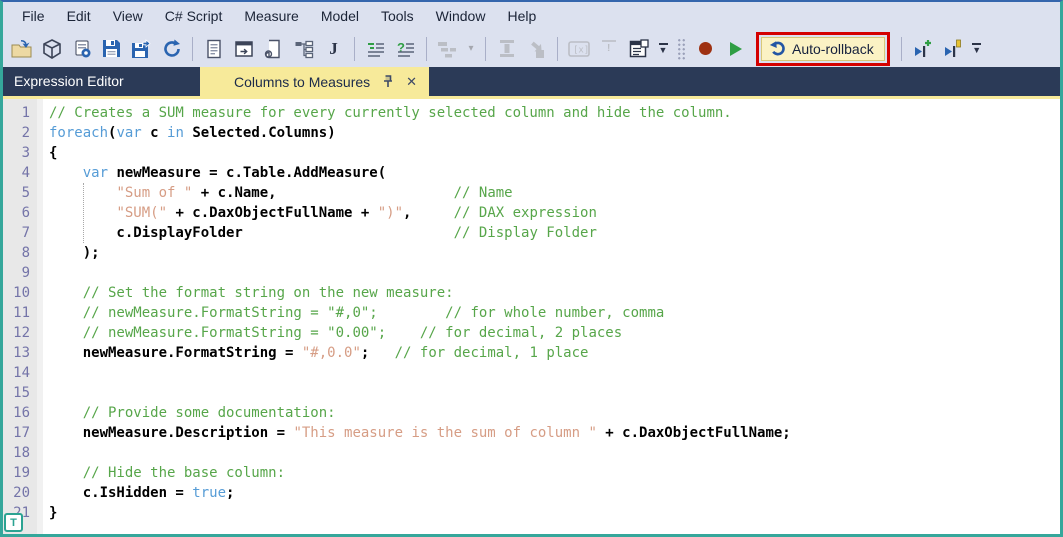 The width and height of the screenshot is (1063, 537). What do you see at coordinates (506, 48) in the screenshot?
I see `insert-column-button-disabled` at bounding box center [506, 48].